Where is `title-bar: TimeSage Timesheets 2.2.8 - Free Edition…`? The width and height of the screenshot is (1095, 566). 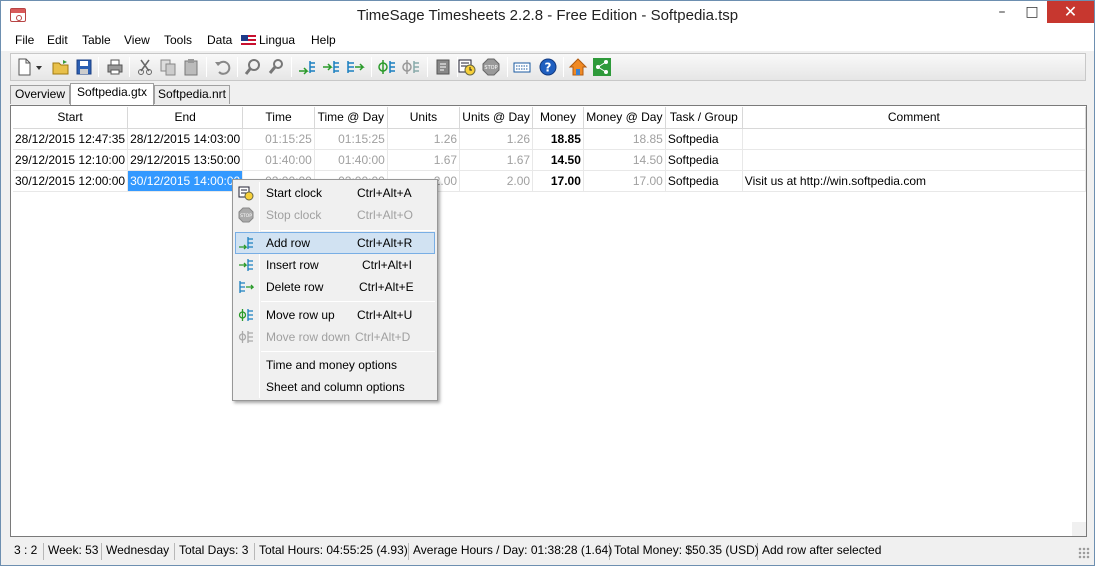
title-bar: TimeSage Timesheets 2.2.8 - Free Edition… is located at coordinates (547, 16).